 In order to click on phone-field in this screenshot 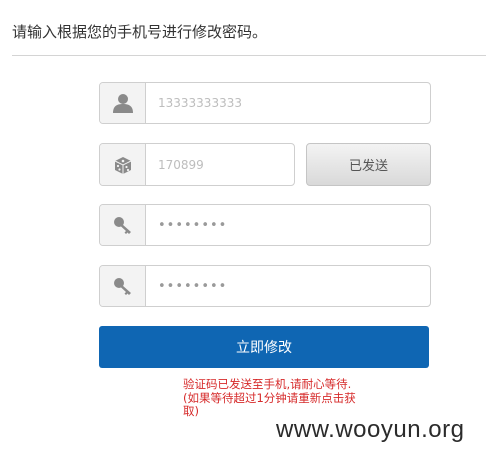, I will do `click(265, 103)`.